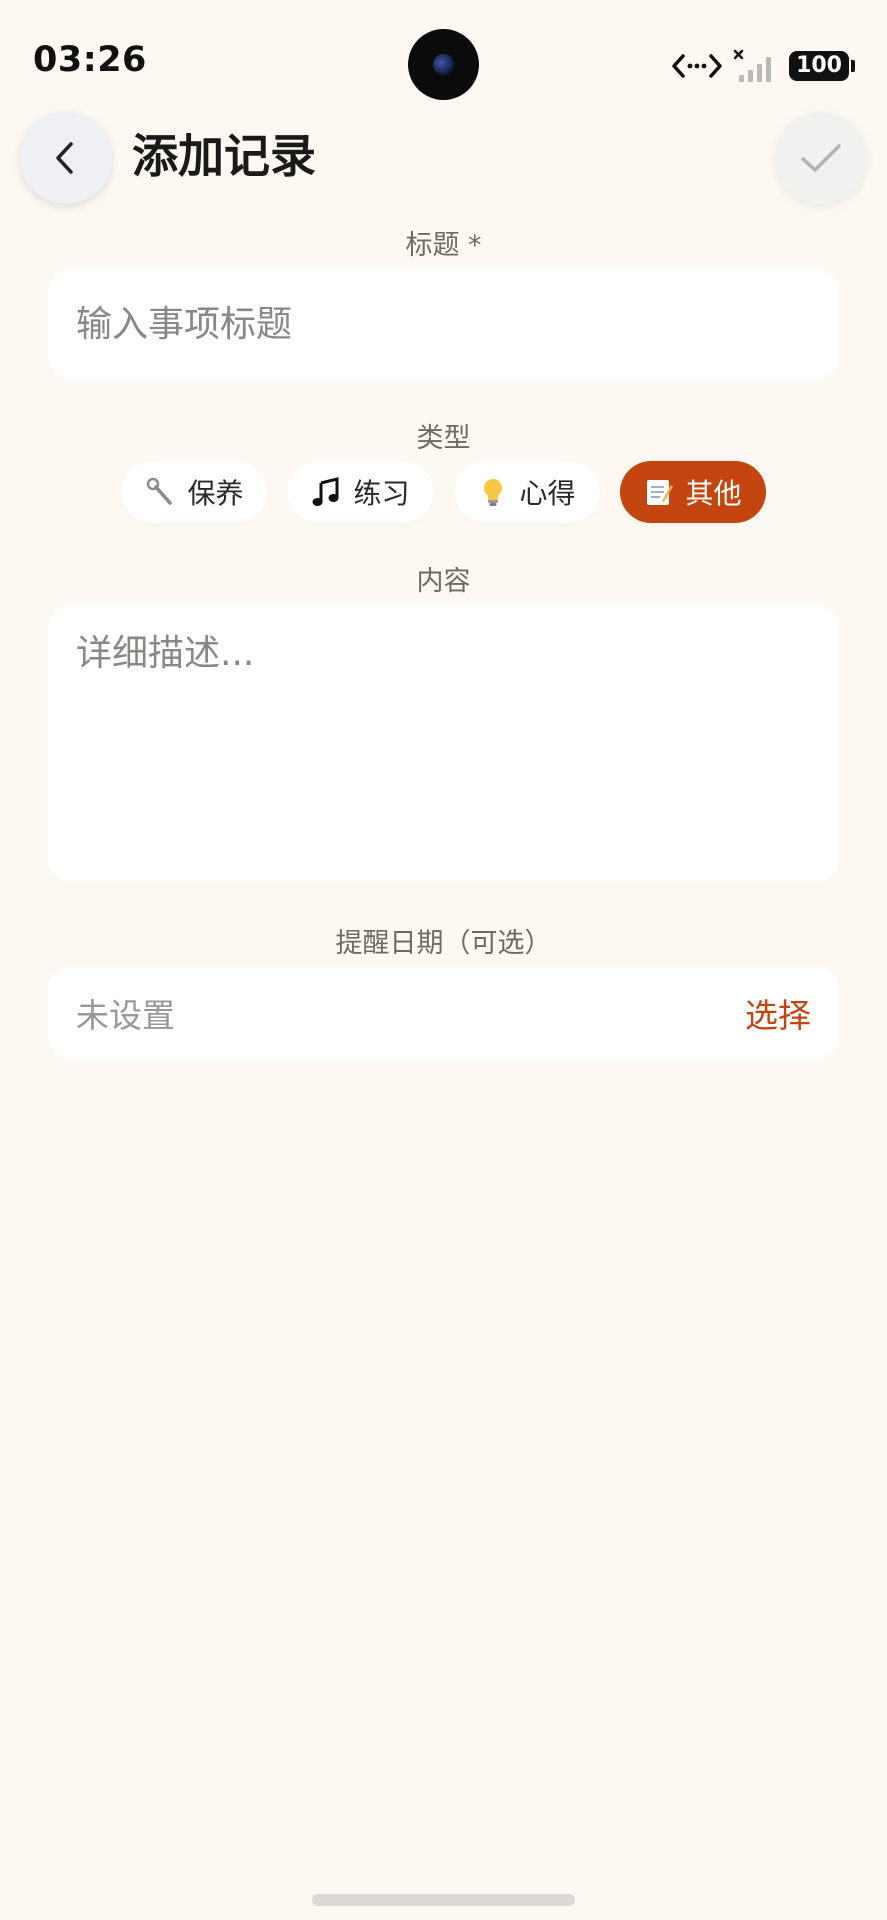 Image resolution: width=887 pixels, height=1920 pixels. I want to click on type-label: 类型, so click(443, 438).